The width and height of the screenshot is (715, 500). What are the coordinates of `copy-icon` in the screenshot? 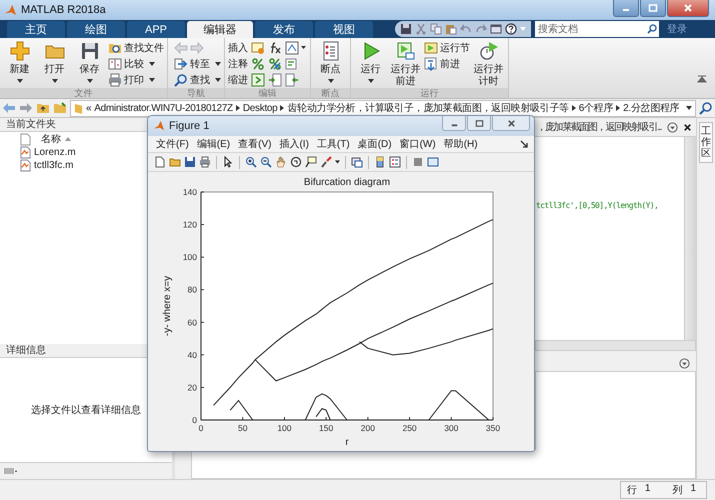 It's located at (436, 29).